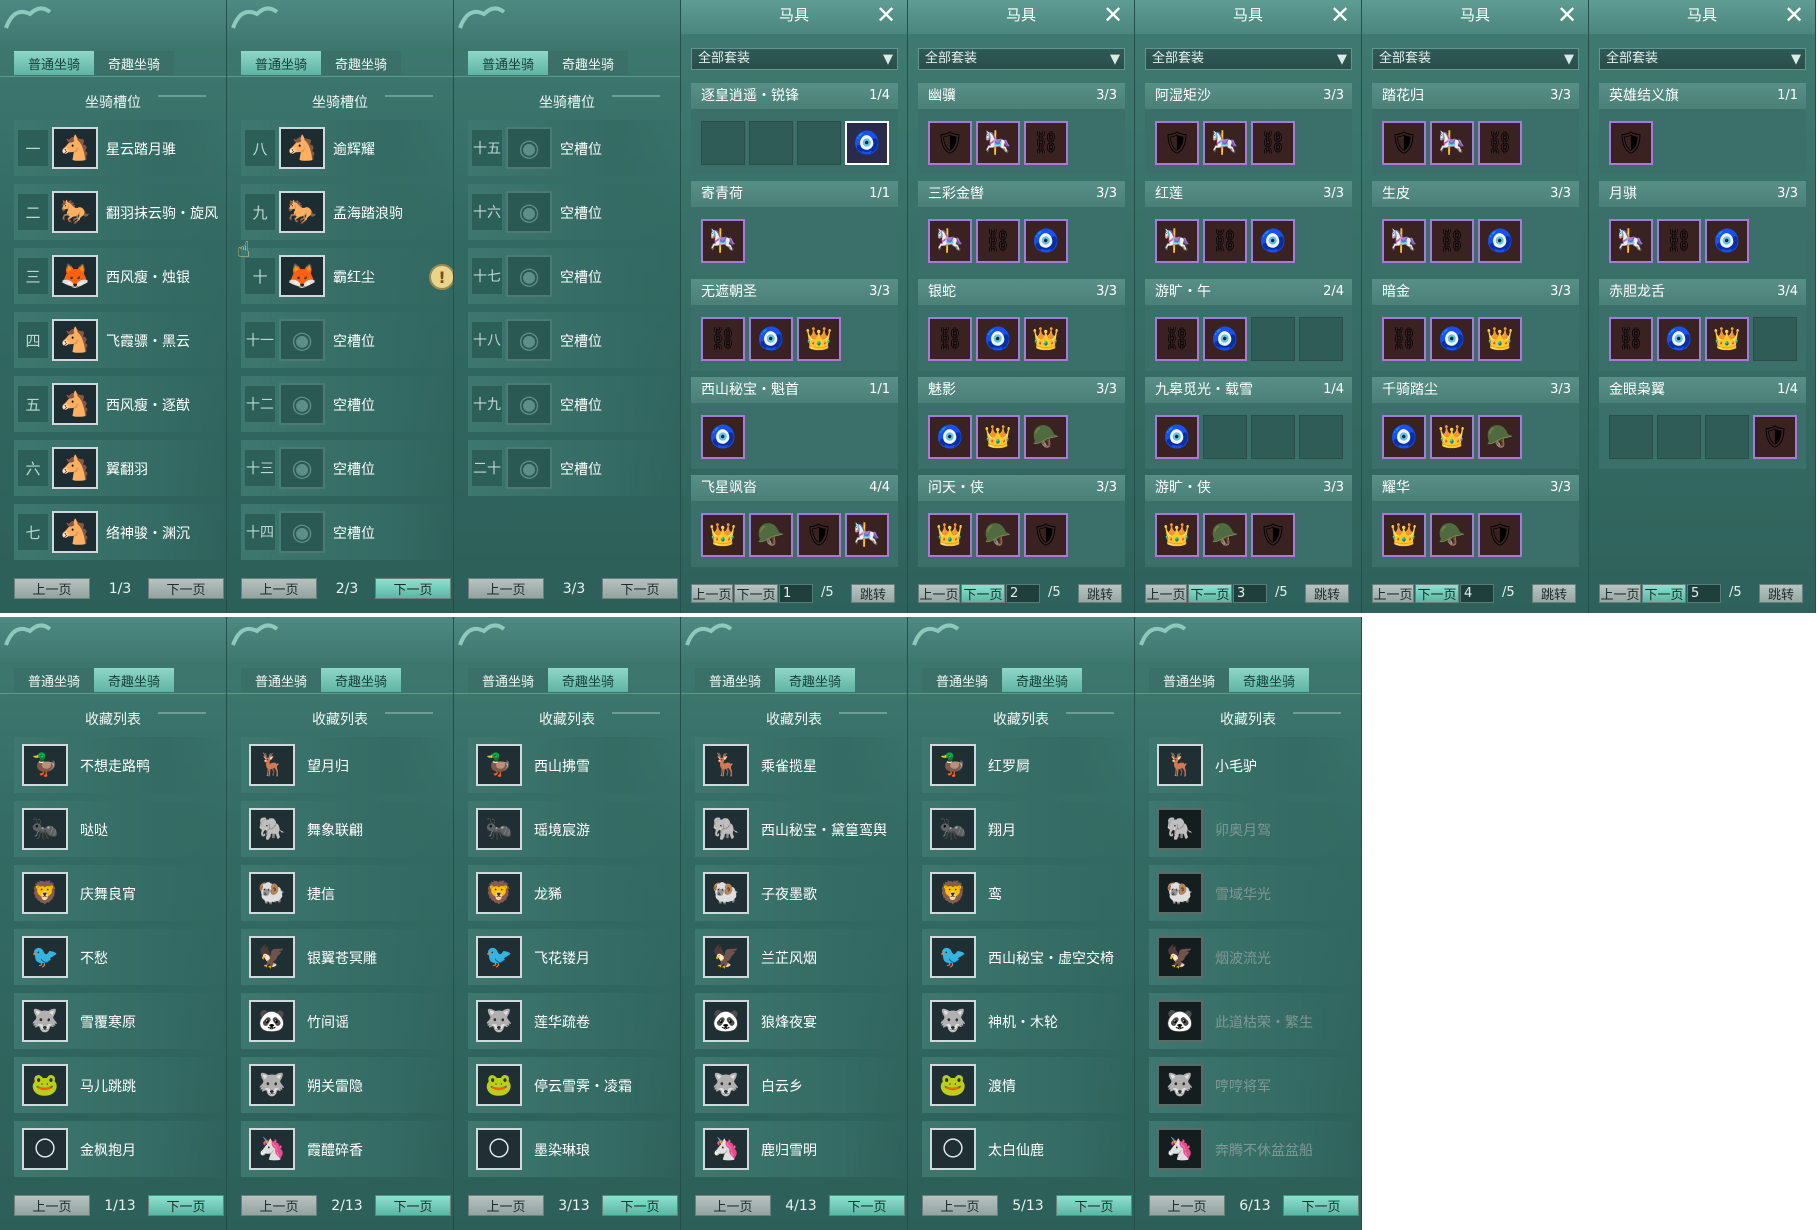 This screenshot has width=1817, height=1230. What do you see at coordinates (1028, 1021) in the screenshot?
I see `collection-item: 🐺 神机・木轮` at bounding box center [1028, 1021].